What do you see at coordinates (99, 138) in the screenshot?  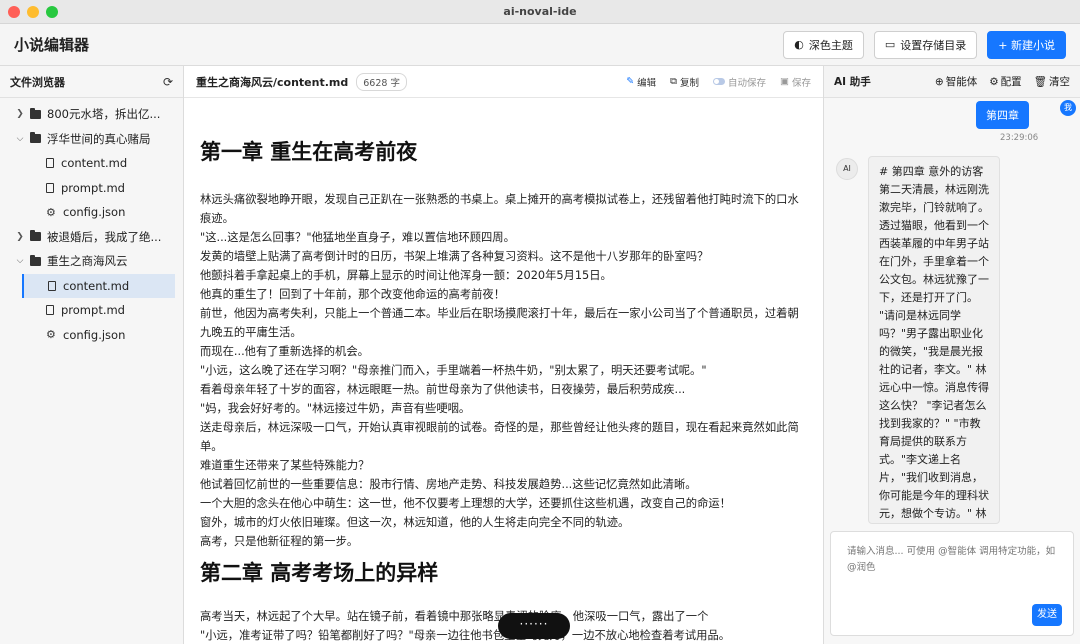 I see `tree-item-label: 浮华世间的真心赌局` at bounding box center [99, 138].